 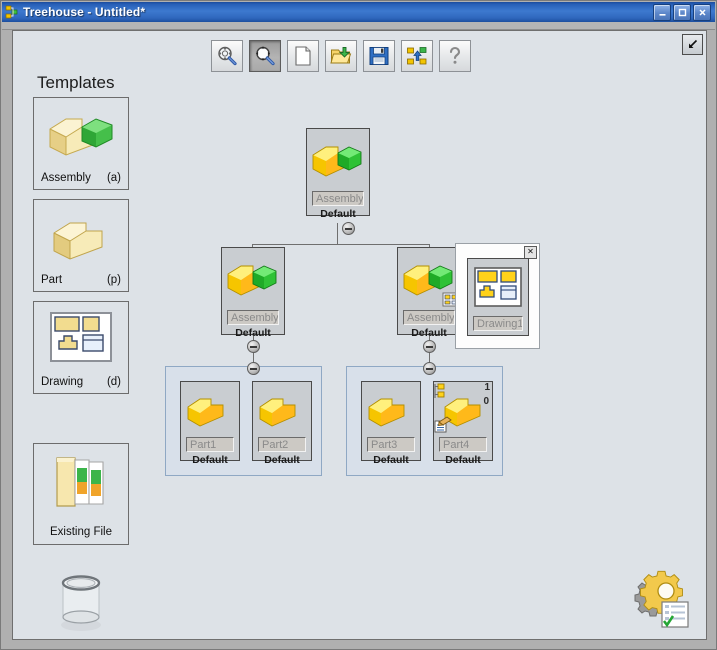 I want to click on treehouse-icon, so click(x=12, y=12).